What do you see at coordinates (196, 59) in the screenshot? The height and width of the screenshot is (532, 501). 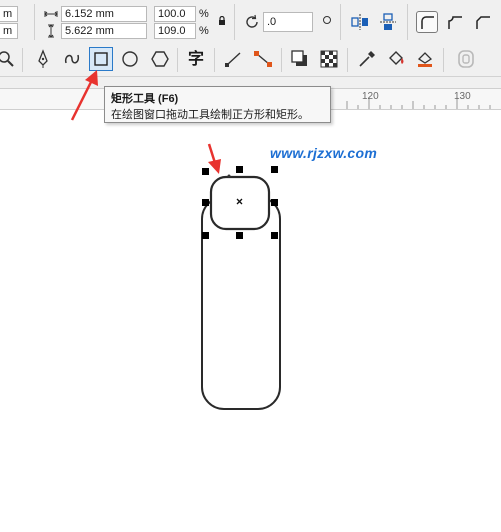 I see `text-tool-icon: 字` at bounding box center [196, 59].